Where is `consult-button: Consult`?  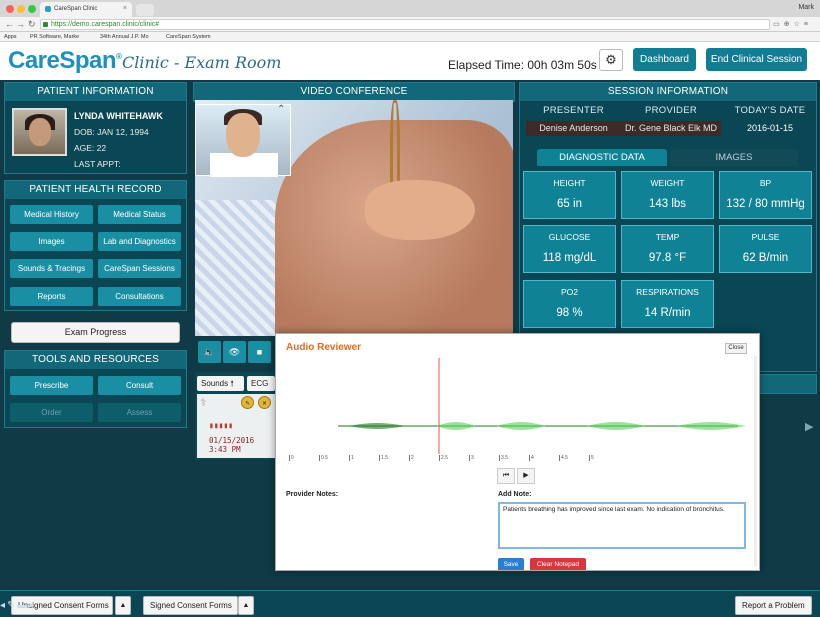 consult-button: Consult is located at coordinates (139, 385).